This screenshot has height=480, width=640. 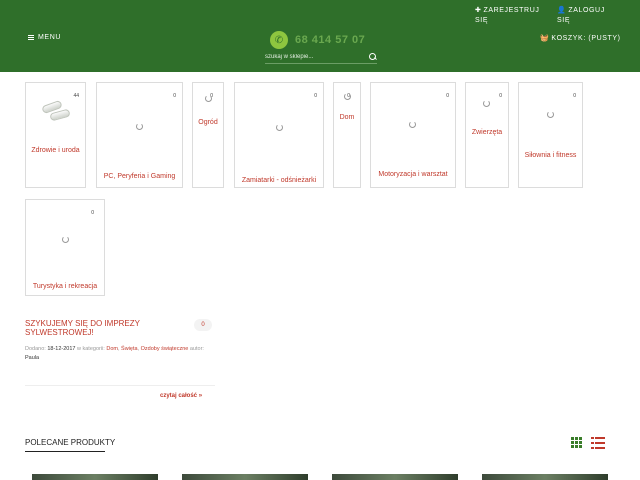 What do you see at coordinates (120, 385) in the screenshot?
I see `divider` at bounding box center [120, 385].